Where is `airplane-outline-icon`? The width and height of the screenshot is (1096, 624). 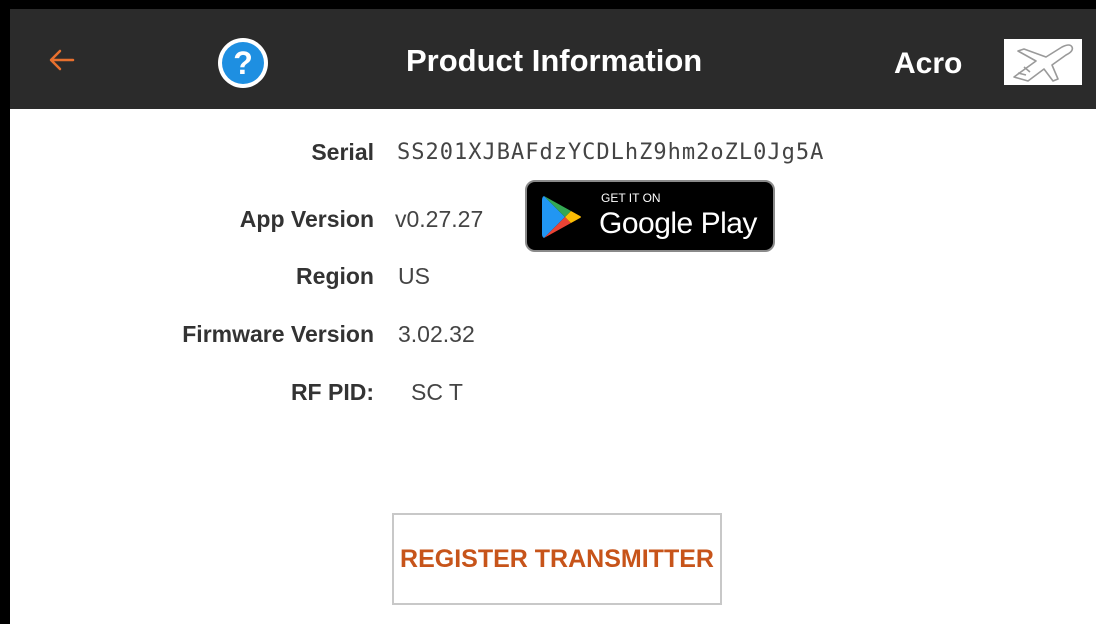 airplane-outline-icon is located at coordinates (1043, 63).